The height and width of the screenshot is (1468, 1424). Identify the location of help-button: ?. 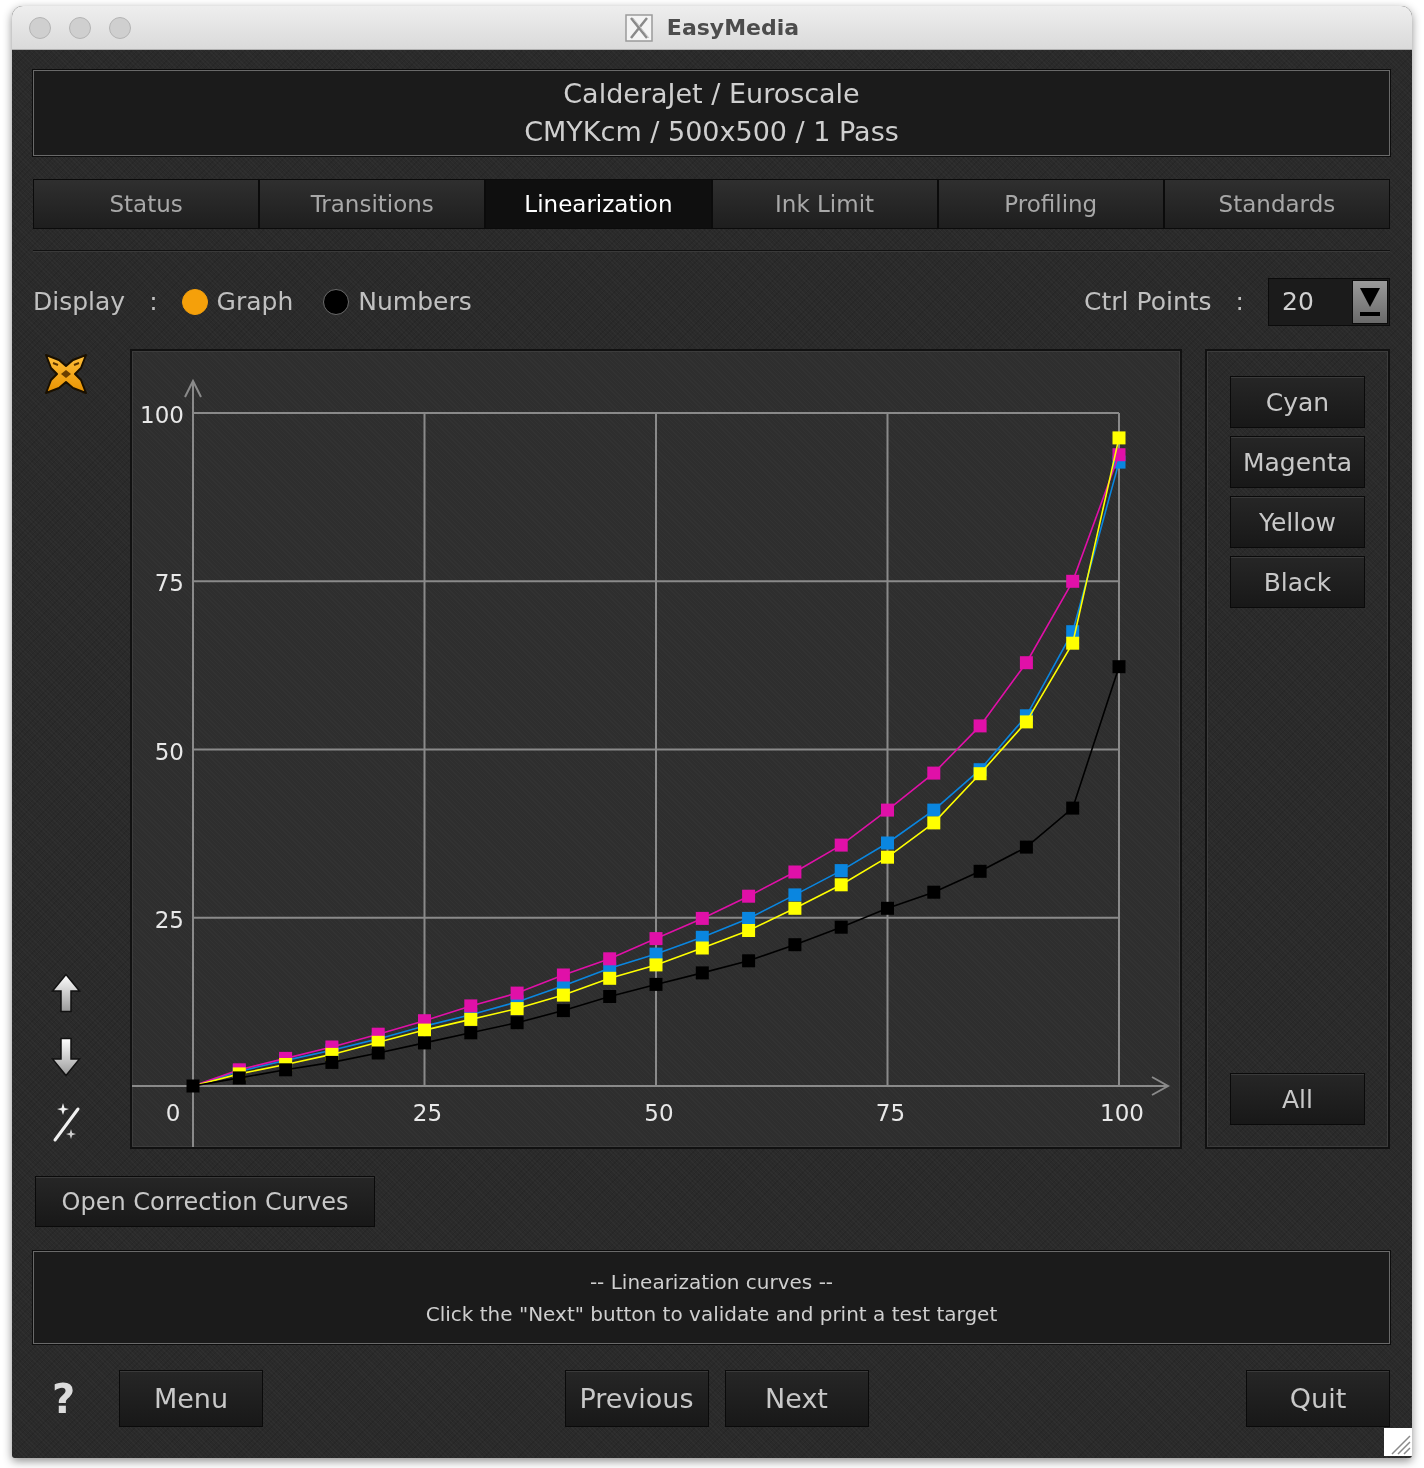
(68, 1398).